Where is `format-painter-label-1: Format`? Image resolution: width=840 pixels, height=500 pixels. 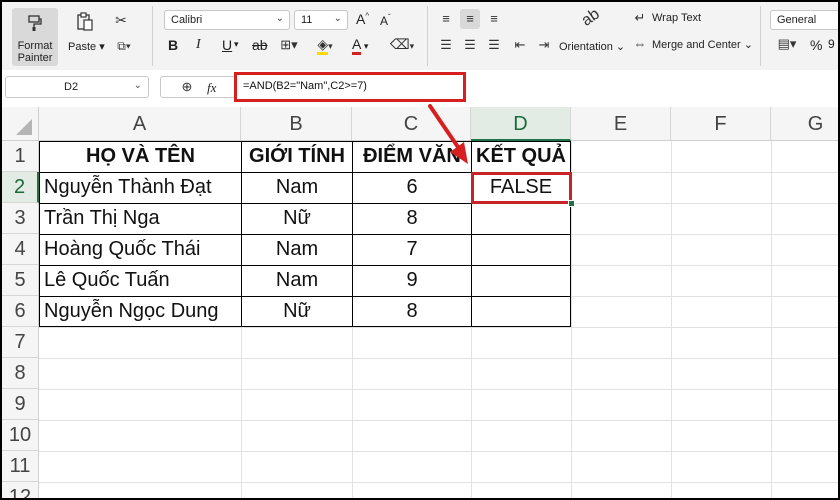 format-painter-label-1: Format is located at coordinates (35, 46).